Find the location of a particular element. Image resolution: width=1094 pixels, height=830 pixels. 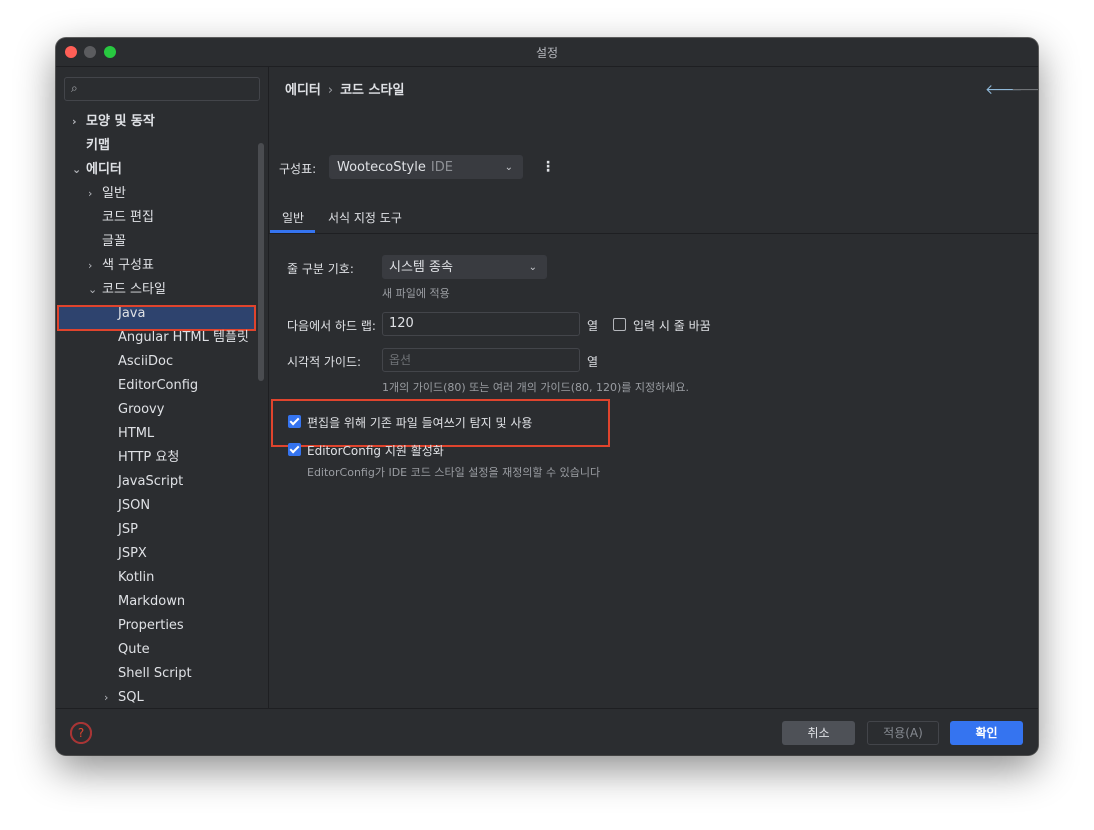

editorconfig-checkbox is located at coordinates (294, 449).